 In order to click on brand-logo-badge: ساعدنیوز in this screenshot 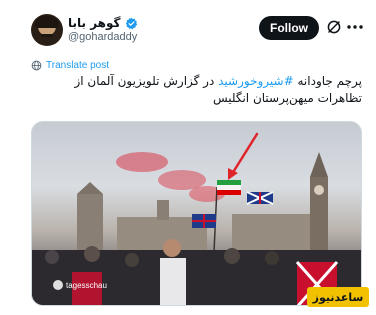, I will do `click(338, 297)`.